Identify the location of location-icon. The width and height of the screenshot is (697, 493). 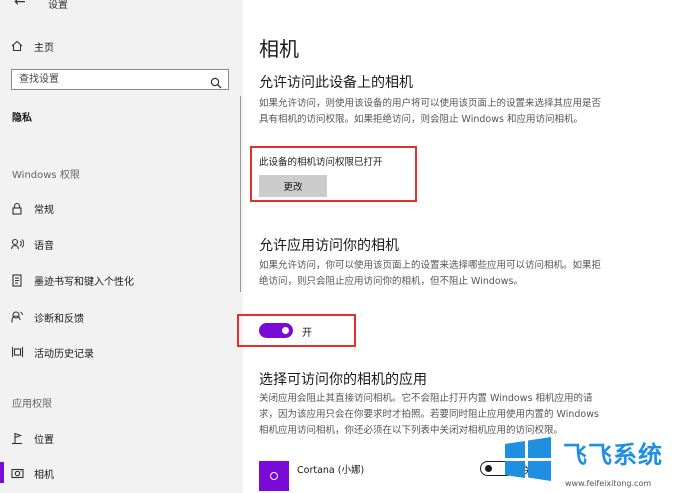
(17, 438).